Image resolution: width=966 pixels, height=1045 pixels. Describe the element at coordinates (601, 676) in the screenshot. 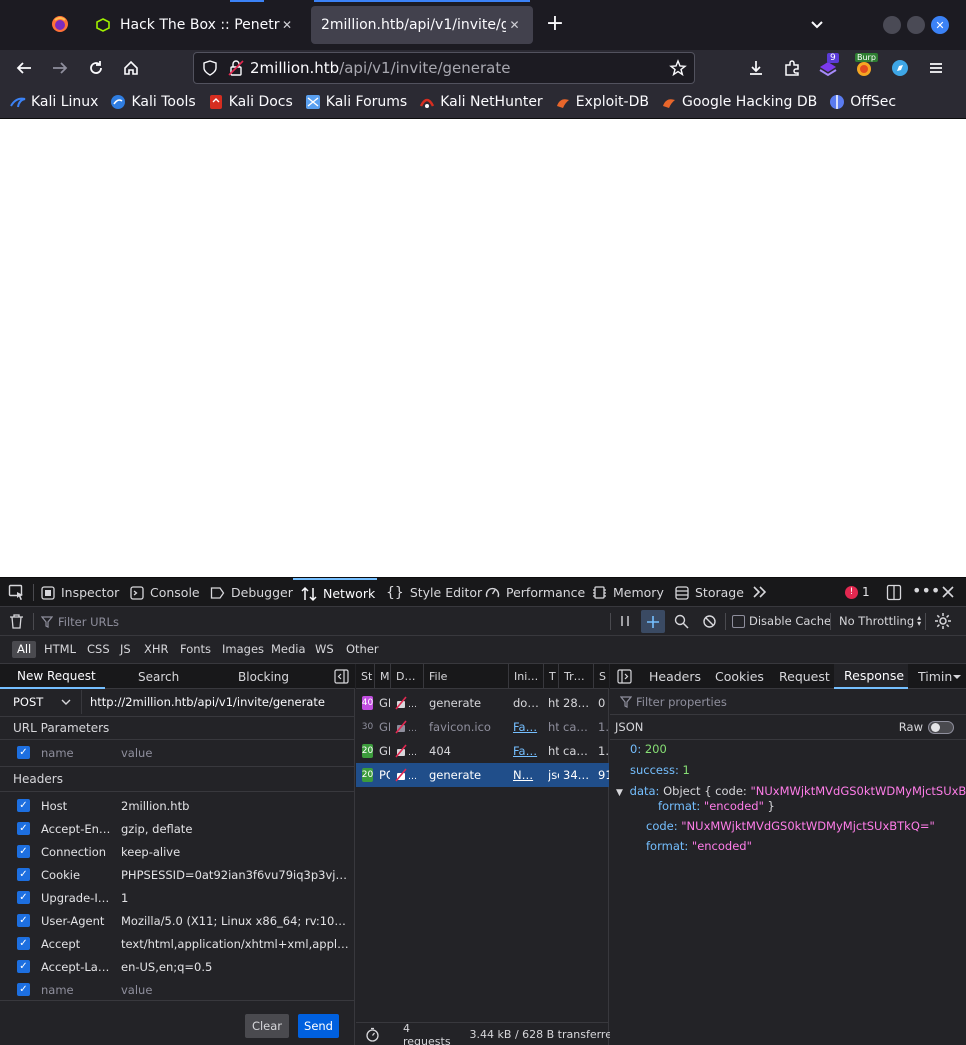

I see `column-size: S` at that location.